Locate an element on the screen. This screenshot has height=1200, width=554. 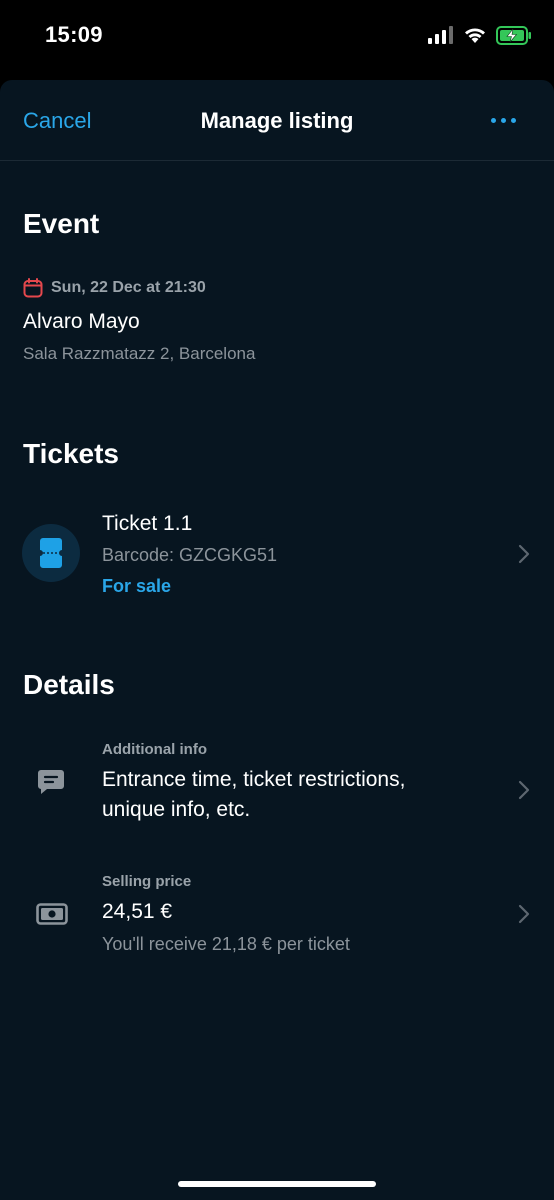
ticket-icon-wrap is located at coordinates (51, 553).